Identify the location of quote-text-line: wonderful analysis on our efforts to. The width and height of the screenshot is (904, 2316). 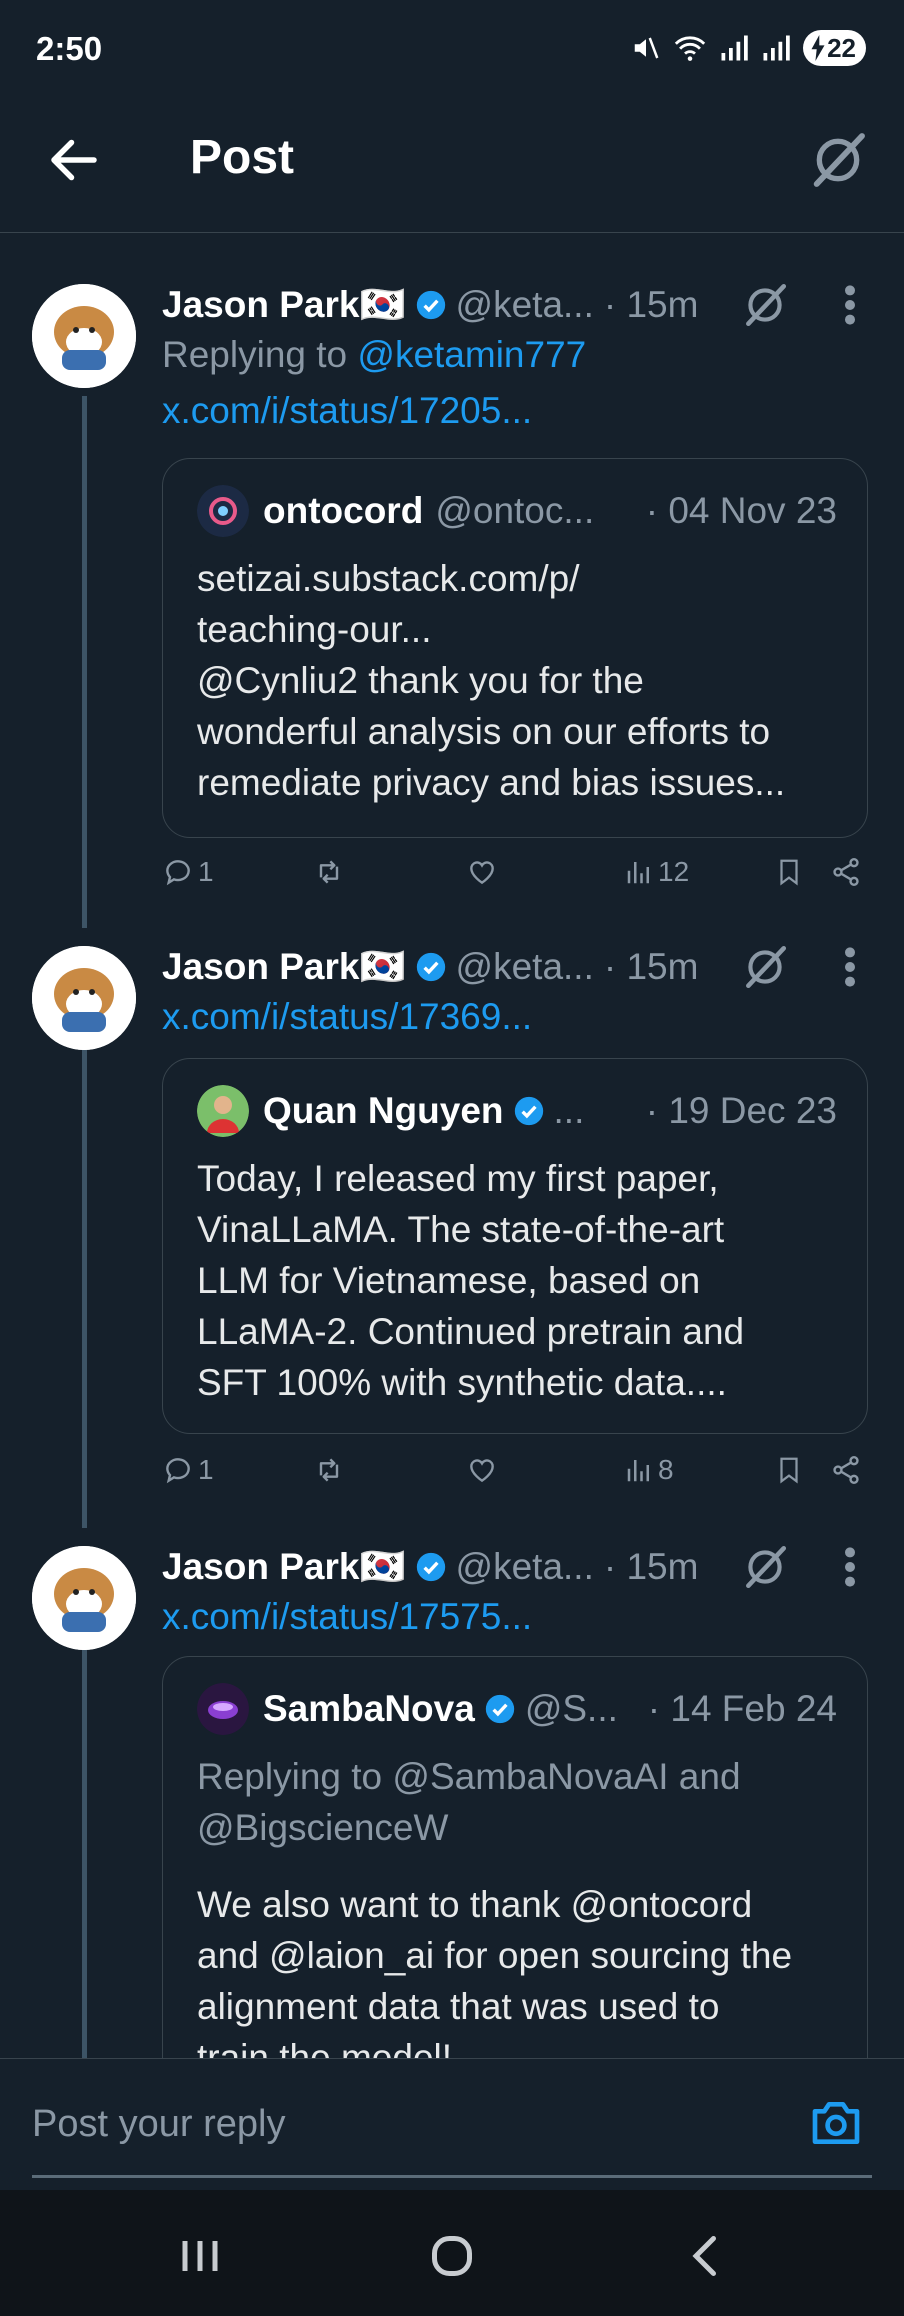
(484, 731).